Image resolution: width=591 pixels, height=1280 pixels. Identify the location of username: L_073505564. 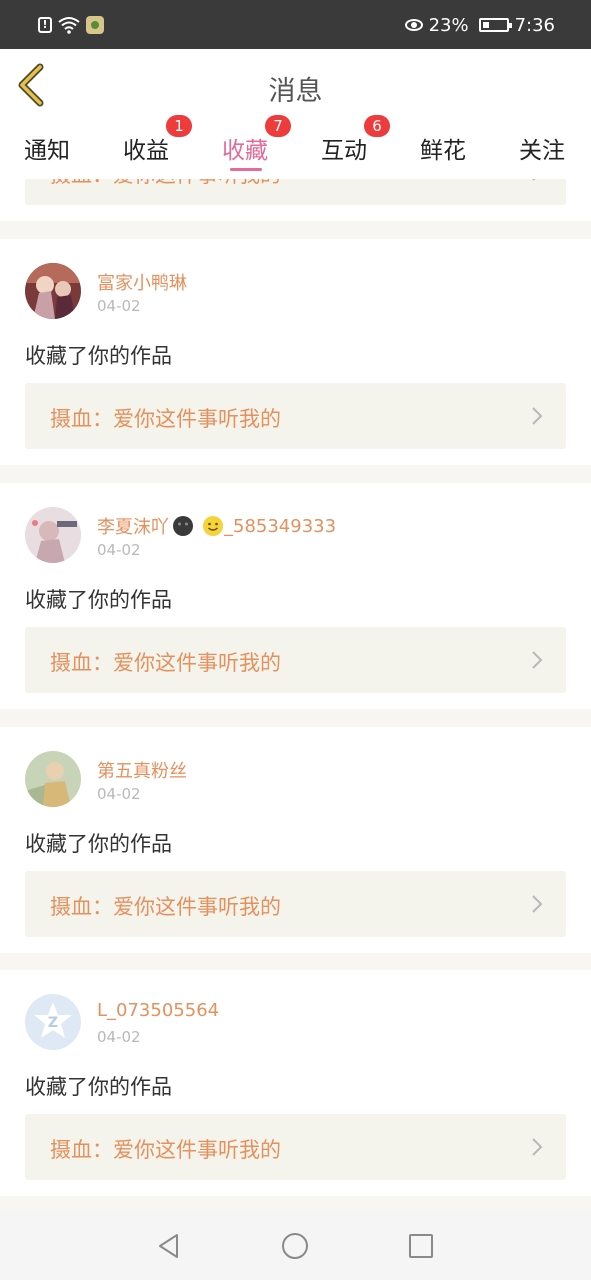
(158, 1010).